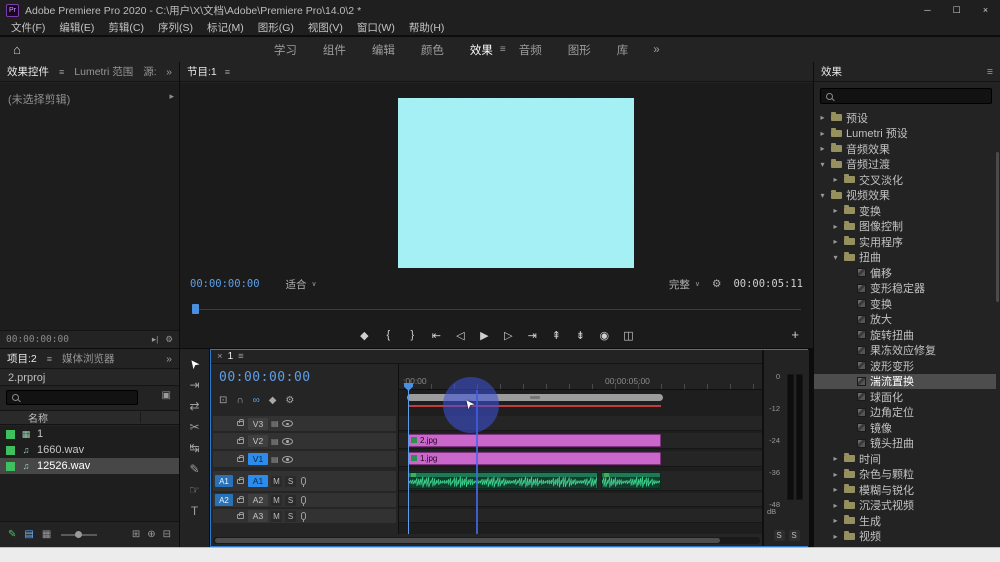 Image resolution: width=1000 pixels, height=562 pixels. Describe the element at coordinates (22, 358) in the screenshot. I see `panel-tab-项目:2: 项目:2` at that location.